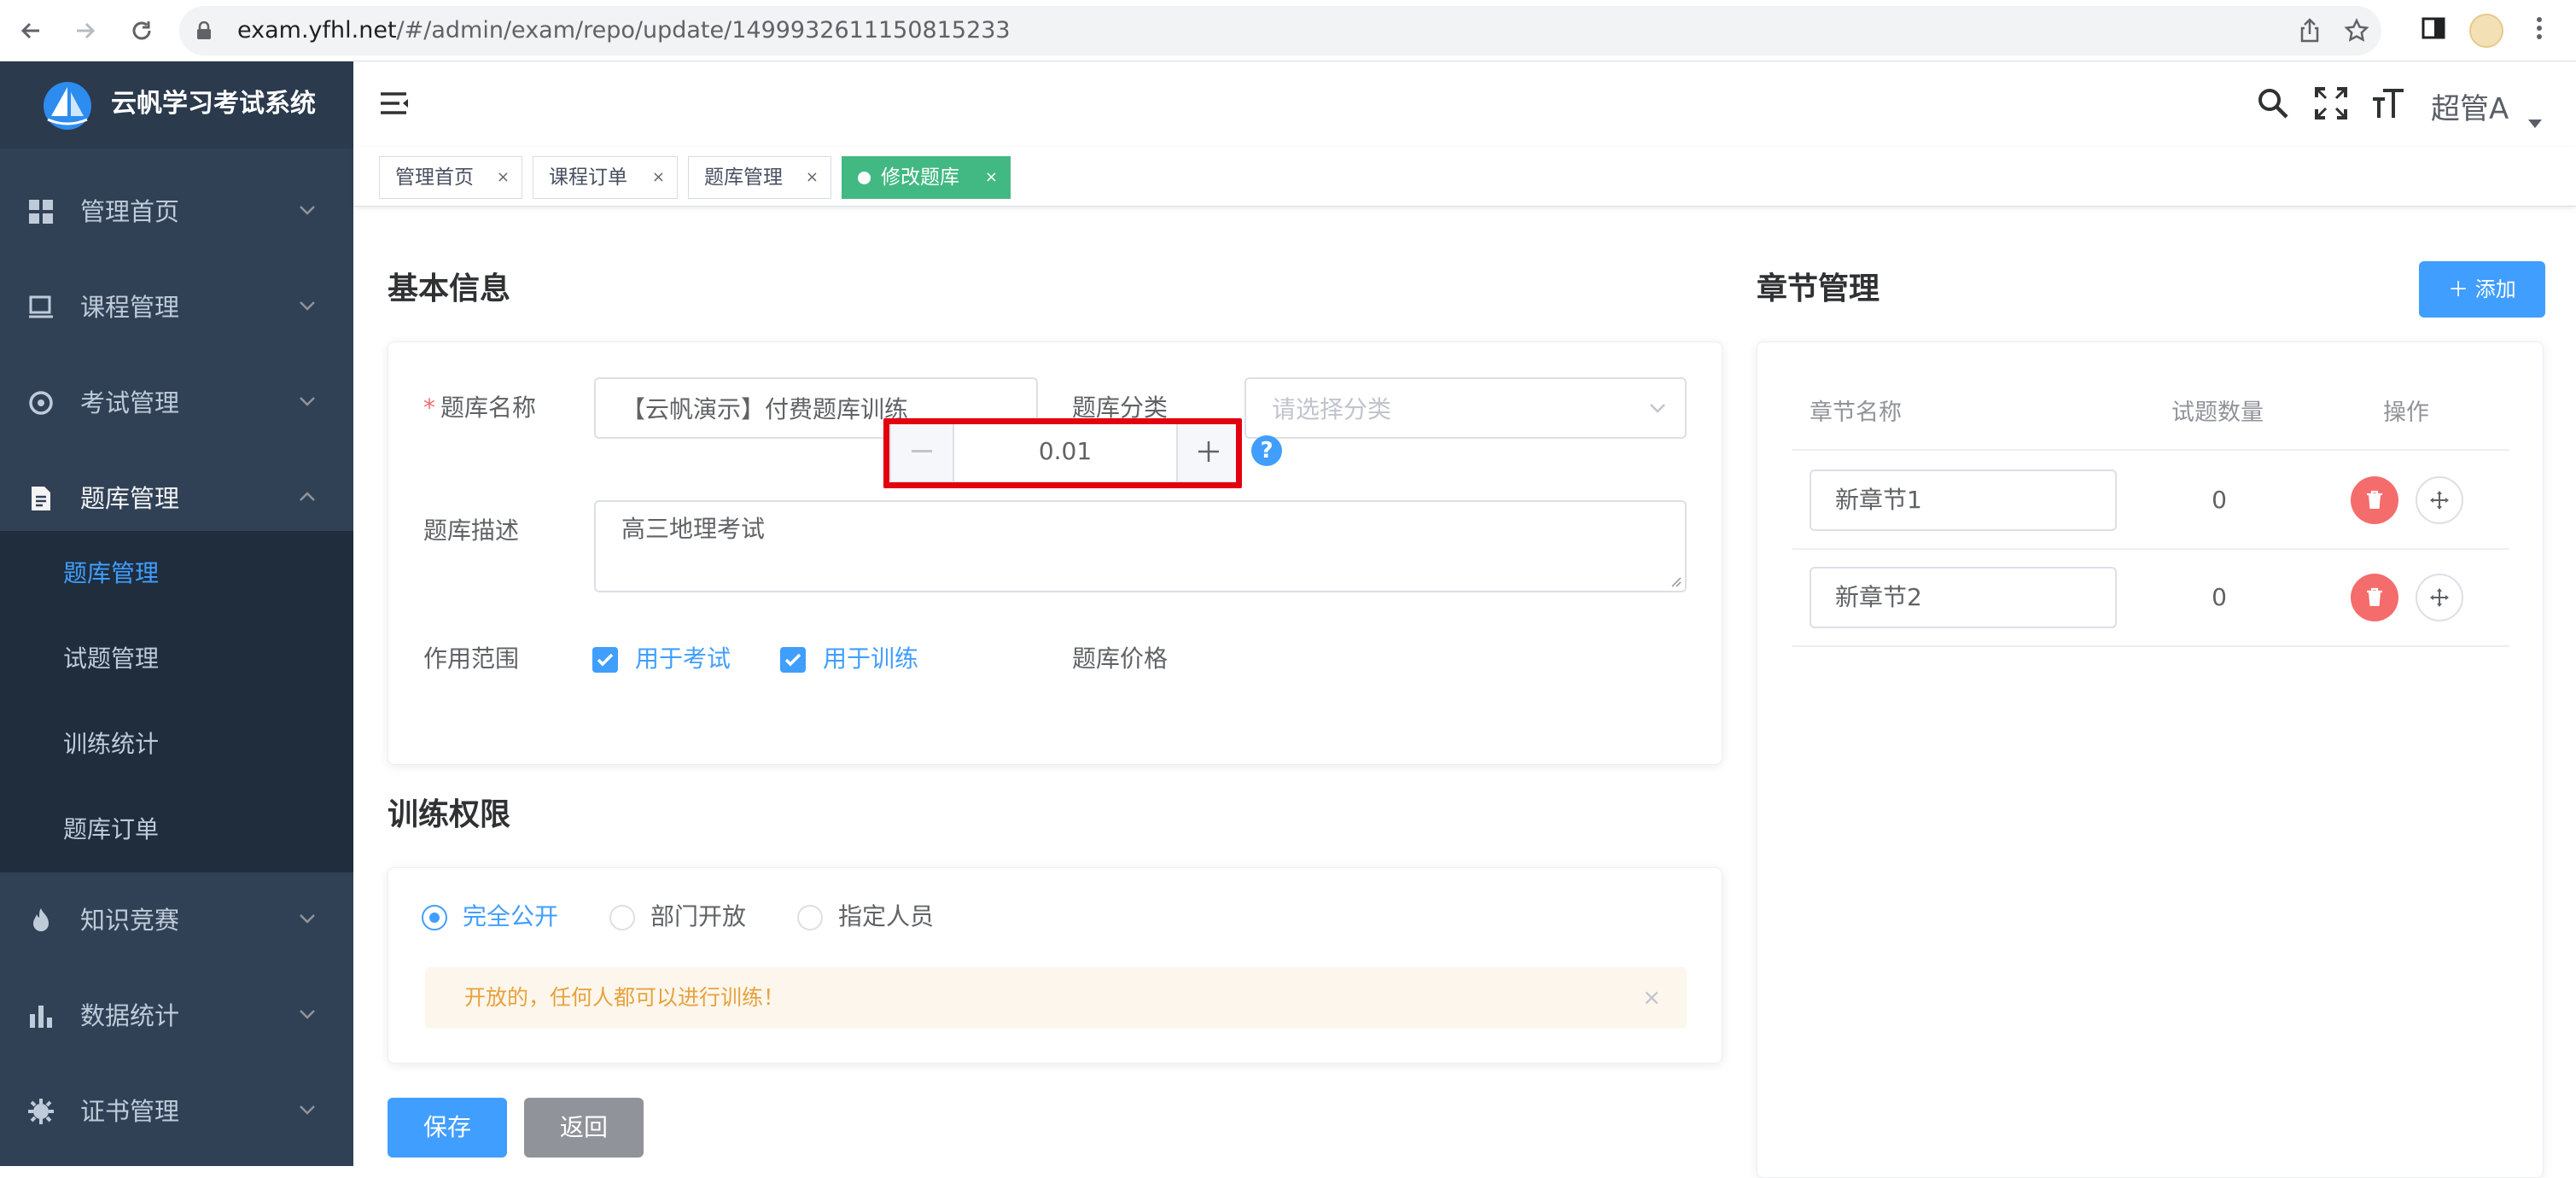 This screenshot has width=2576, height=1178. Describe the element at coordinates (584, 1128) in the screenshot. I see `back-button: 返回` at that location.